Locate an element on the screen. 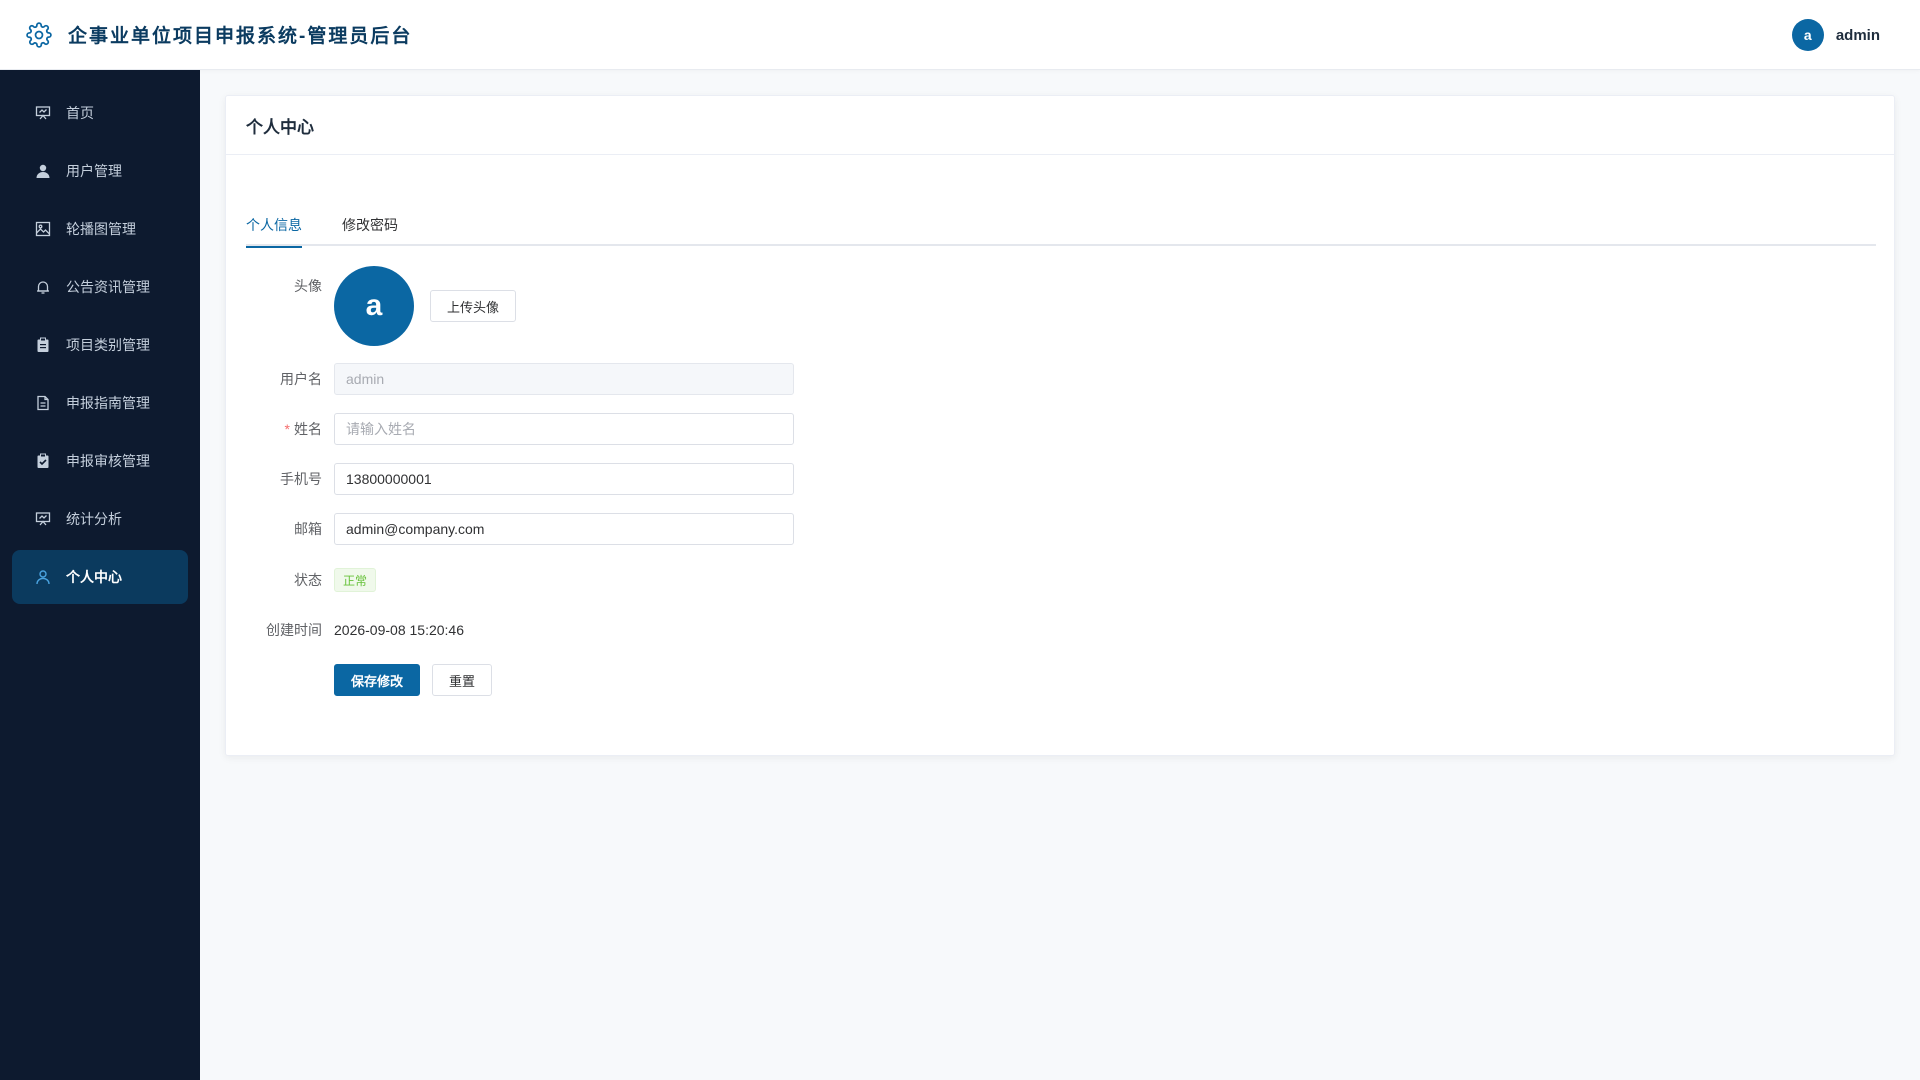  sidebar-item-project-categories: 项目类别管理 is located at coordinates (100, 345).